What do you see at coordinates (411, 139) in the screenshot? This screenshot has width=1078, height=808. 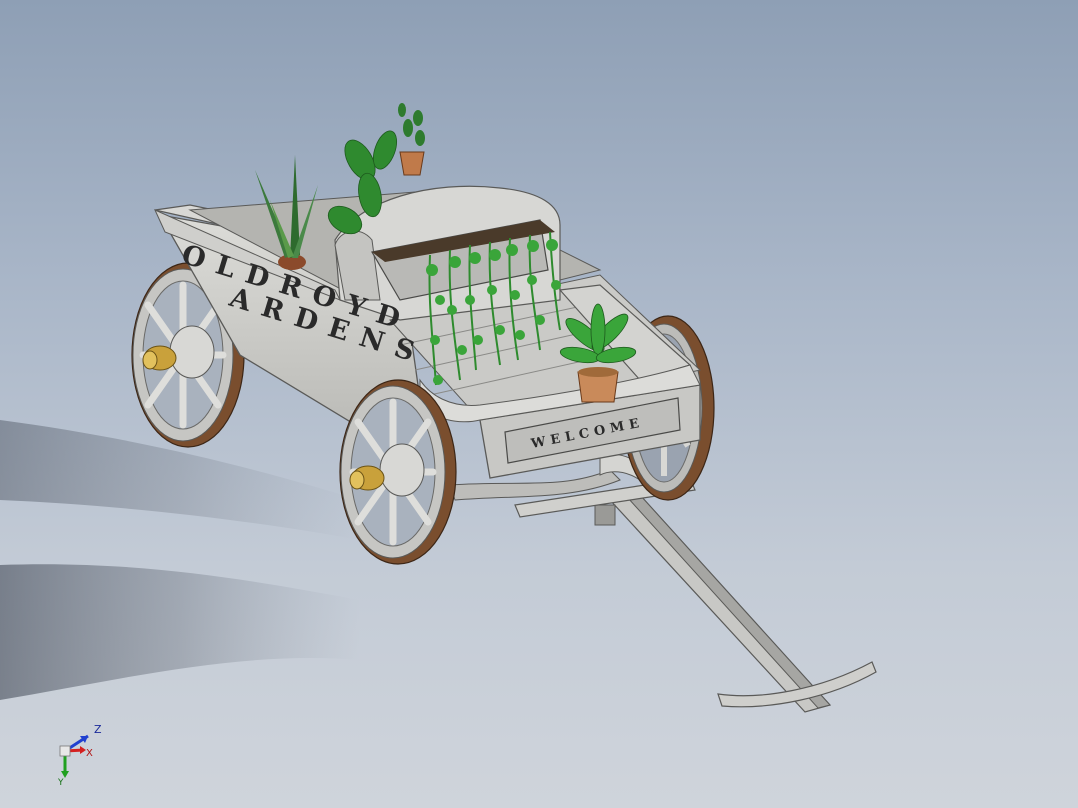 I see `small-potted-plant` at bounding box center [411, 139].